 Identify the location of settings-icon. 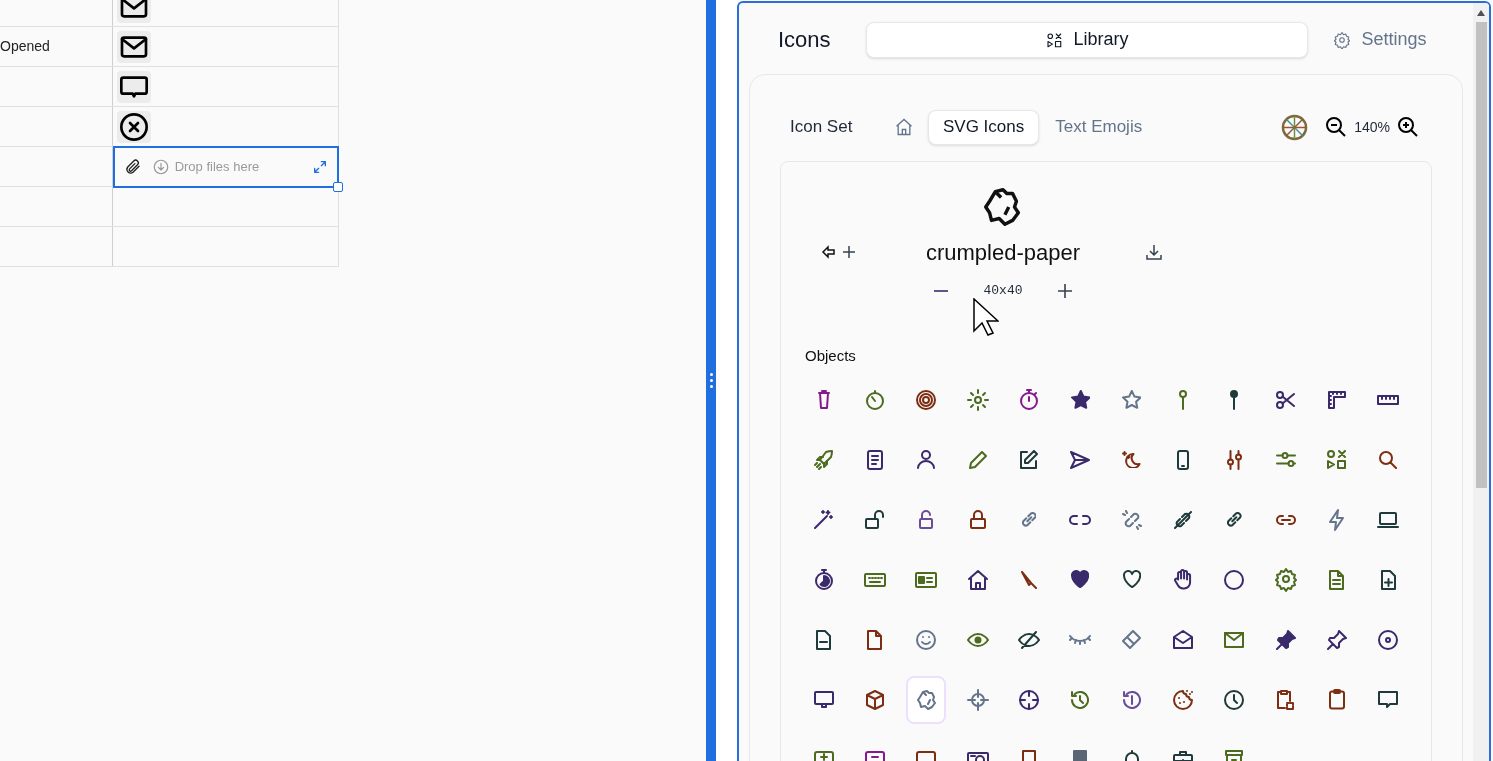
(1342, 39).